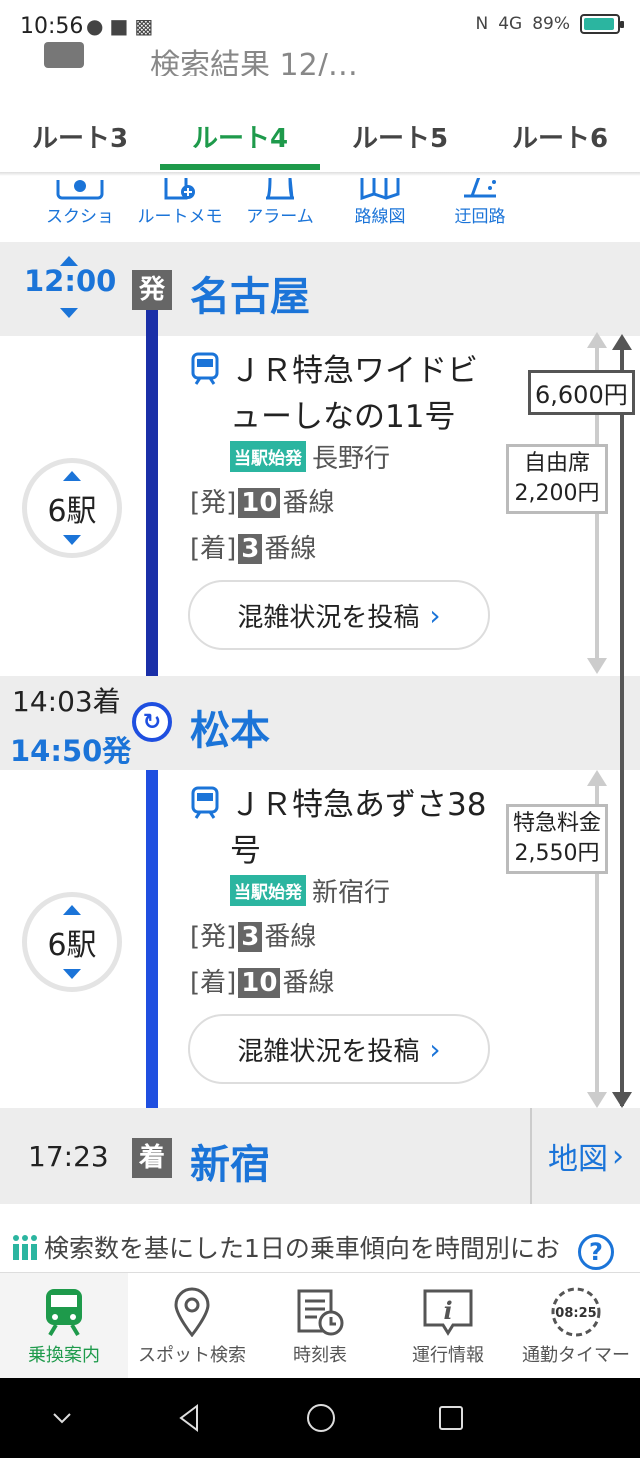  What do you see at coordinates (230, 1161) in the screenshot?
I see `destination-station-name: 新宿` at bounding box center [230, 1161].